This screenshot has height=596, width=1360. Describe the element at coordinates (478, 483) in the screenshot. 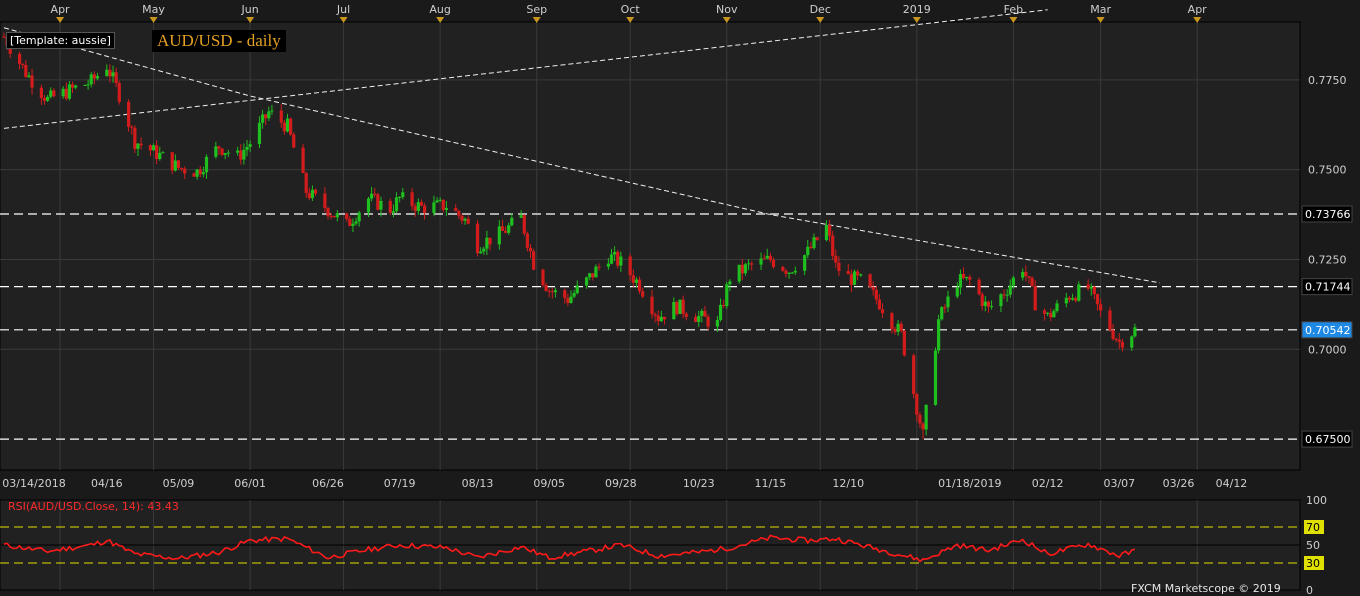

I see `date-label: 08/13` at that location.